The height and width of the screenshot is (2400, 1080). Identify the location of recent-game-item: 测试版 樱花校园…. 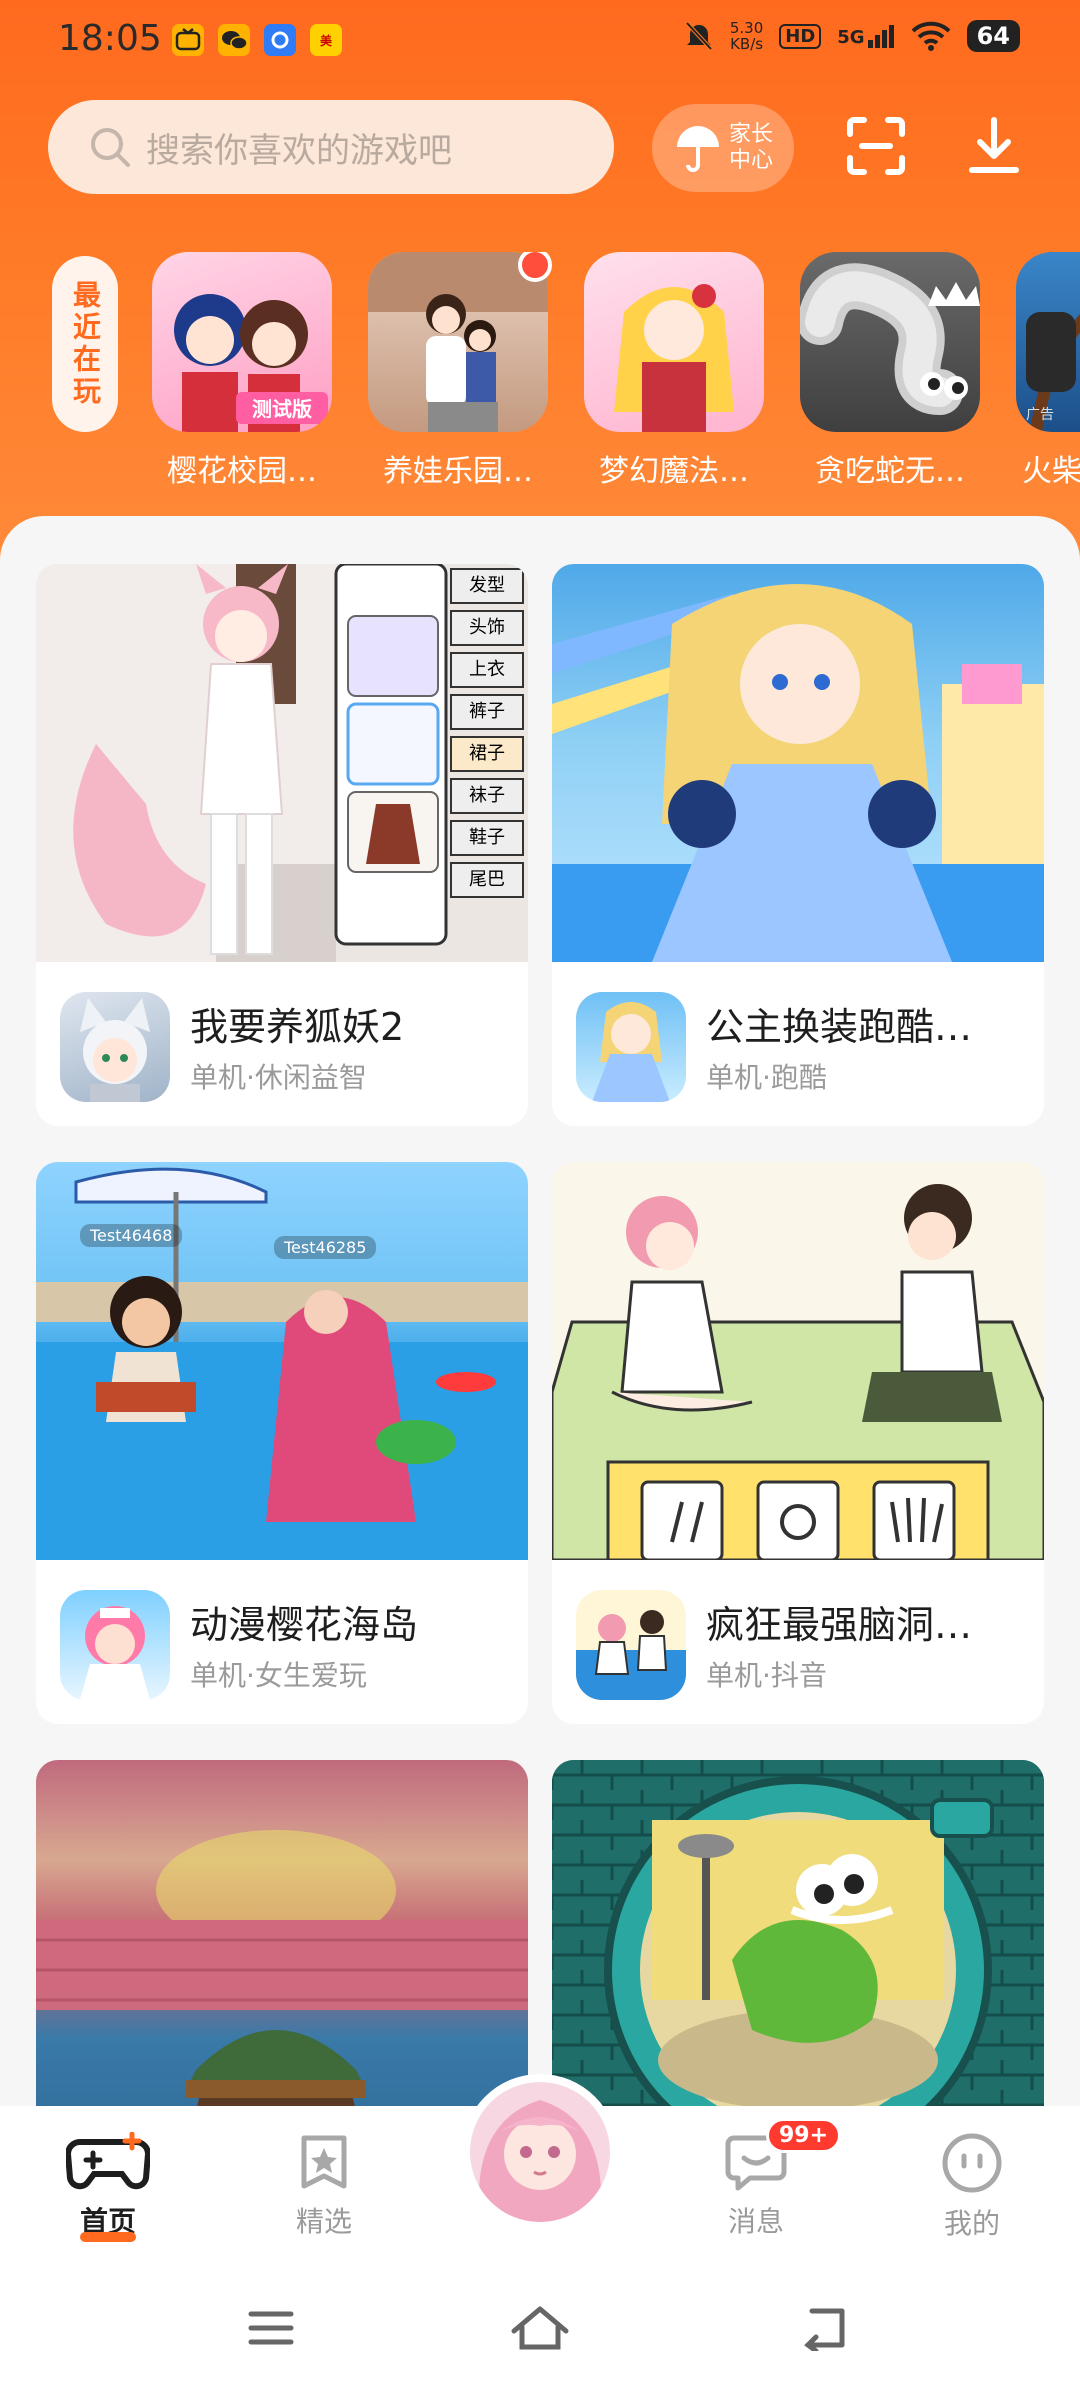
(242, 371).